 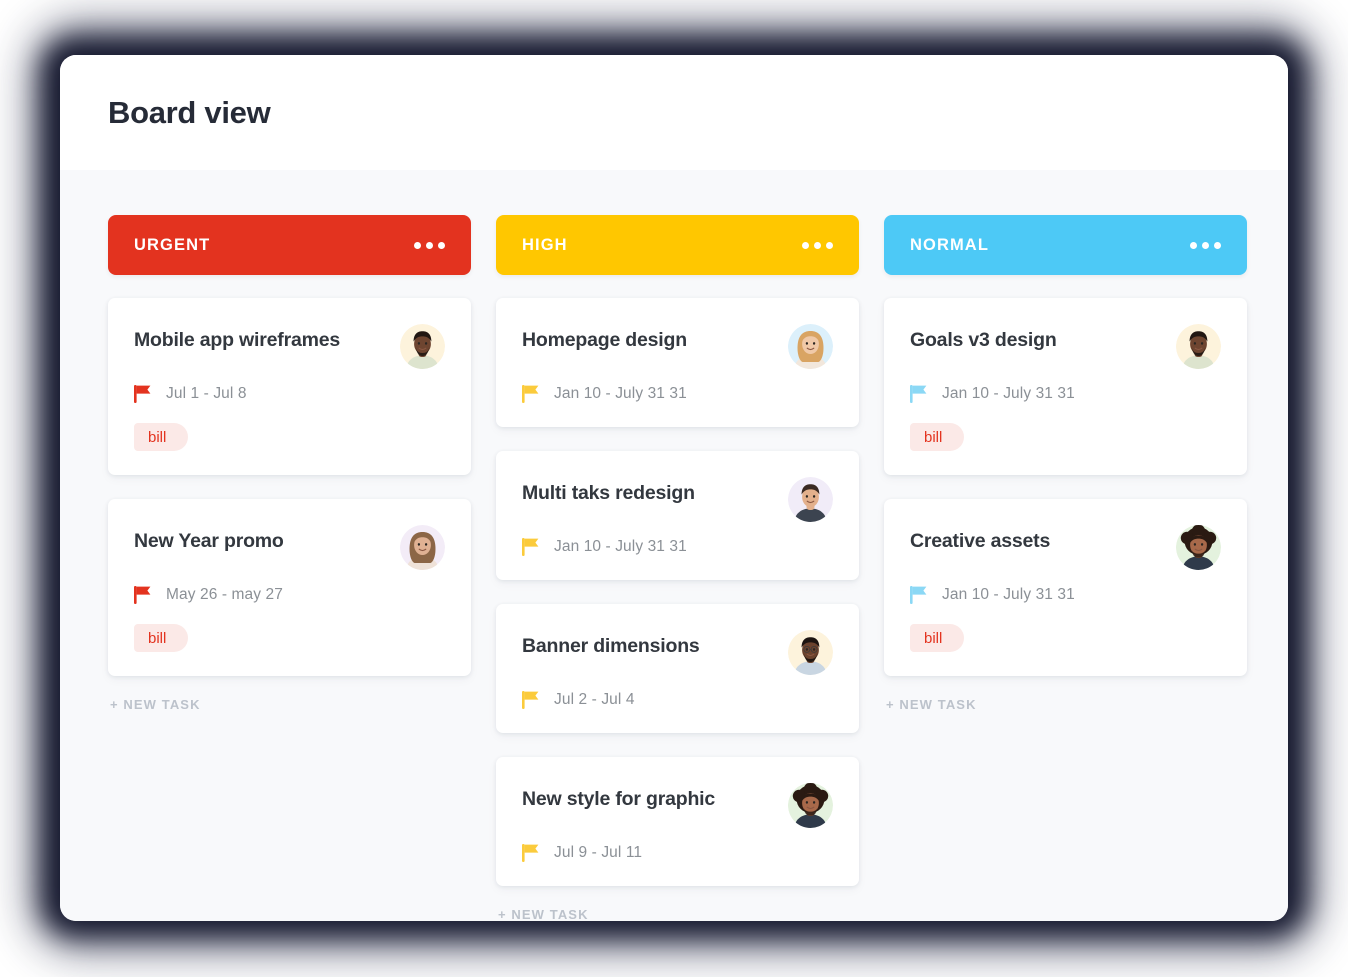 What do you see at coordinates (983, 340) in the screenshot?
I see `card-title: Goals v3 design` at bounding box center [983, 340].